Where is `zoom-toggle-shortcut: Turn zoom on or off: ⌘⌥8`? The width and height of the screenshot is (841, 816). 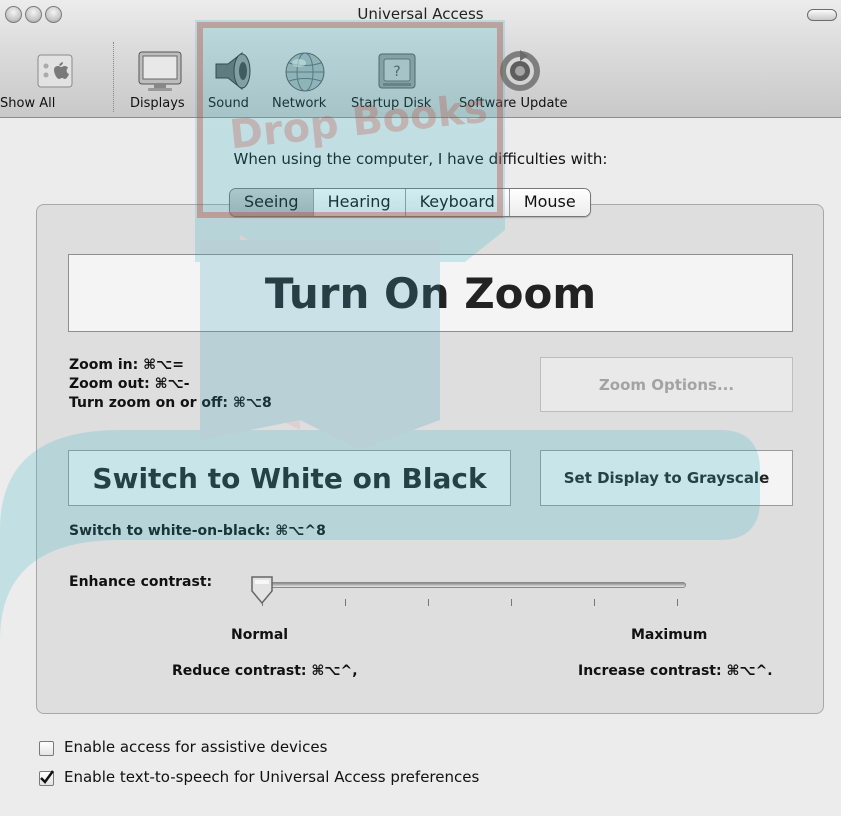 zoom-toggle-shortcut: Turn zoom on or off: ⌘⌥8 is located at coordinates (170, 403).